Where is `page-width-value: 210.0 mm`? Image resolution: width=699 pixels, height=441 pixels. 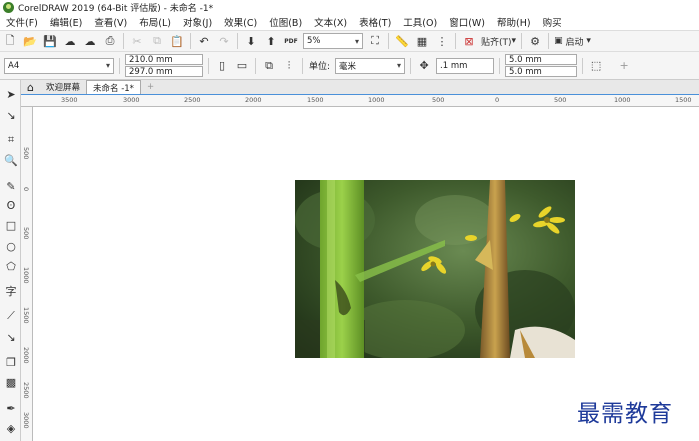 page-width-value: 210.0 mm is located at coordinates (151, 59).